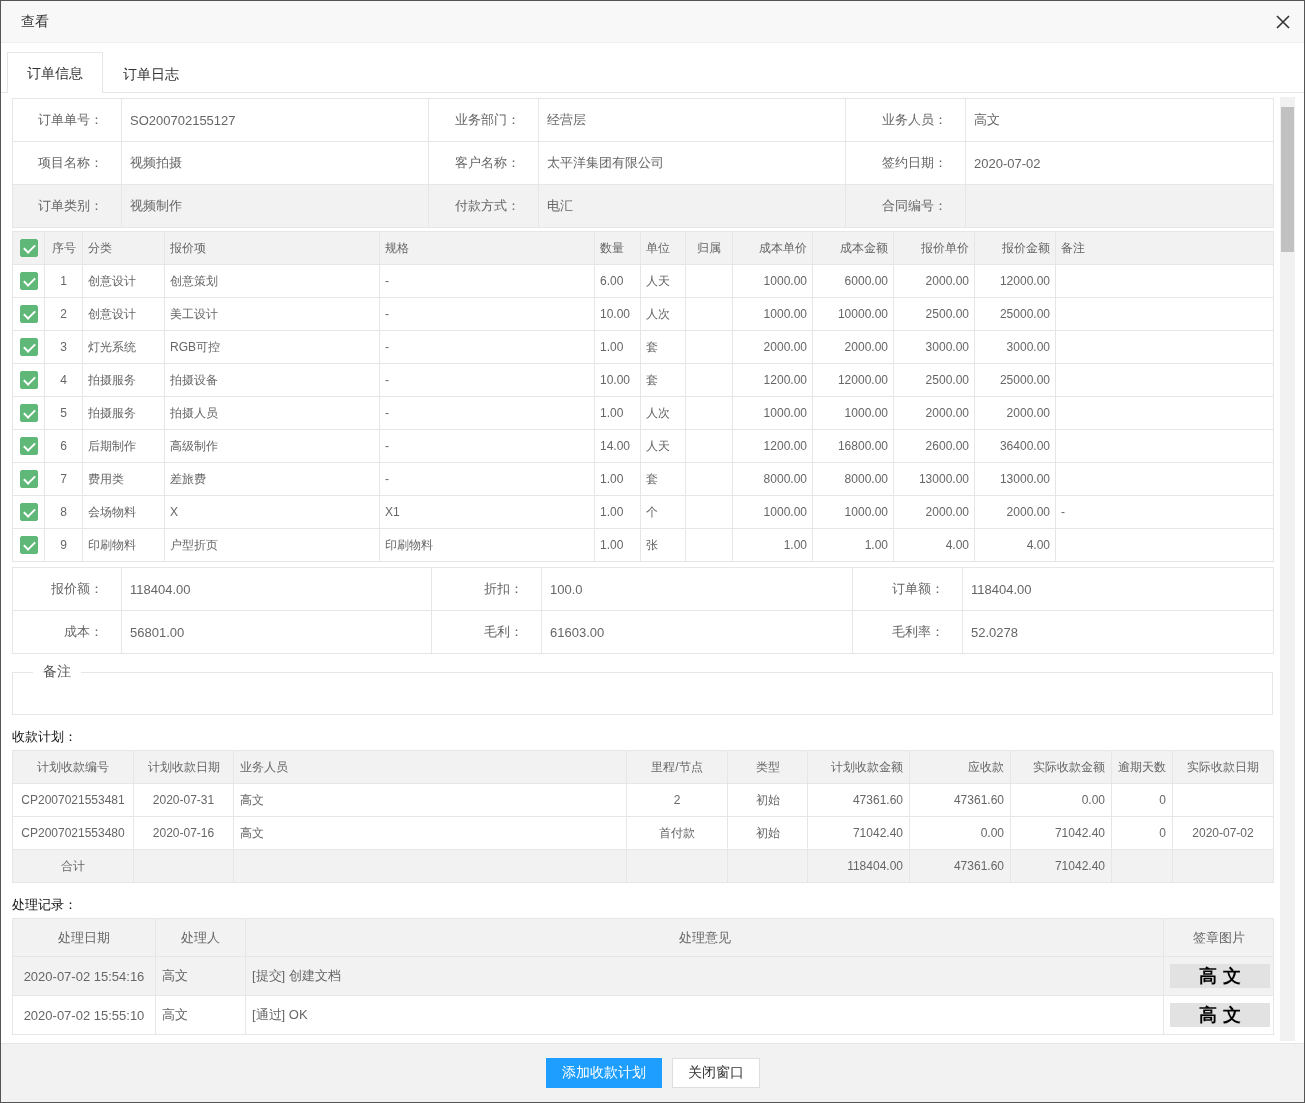  I want to click on table-cell: 高级制作, so click(272, 446).